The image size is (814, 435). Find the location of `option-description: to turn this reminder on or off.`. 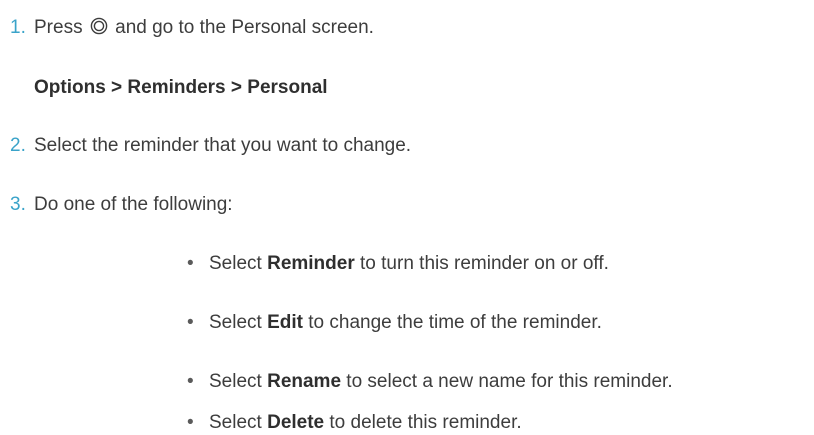

option-description: to turn this reminder on or off. is located at coordinates (484, 263).